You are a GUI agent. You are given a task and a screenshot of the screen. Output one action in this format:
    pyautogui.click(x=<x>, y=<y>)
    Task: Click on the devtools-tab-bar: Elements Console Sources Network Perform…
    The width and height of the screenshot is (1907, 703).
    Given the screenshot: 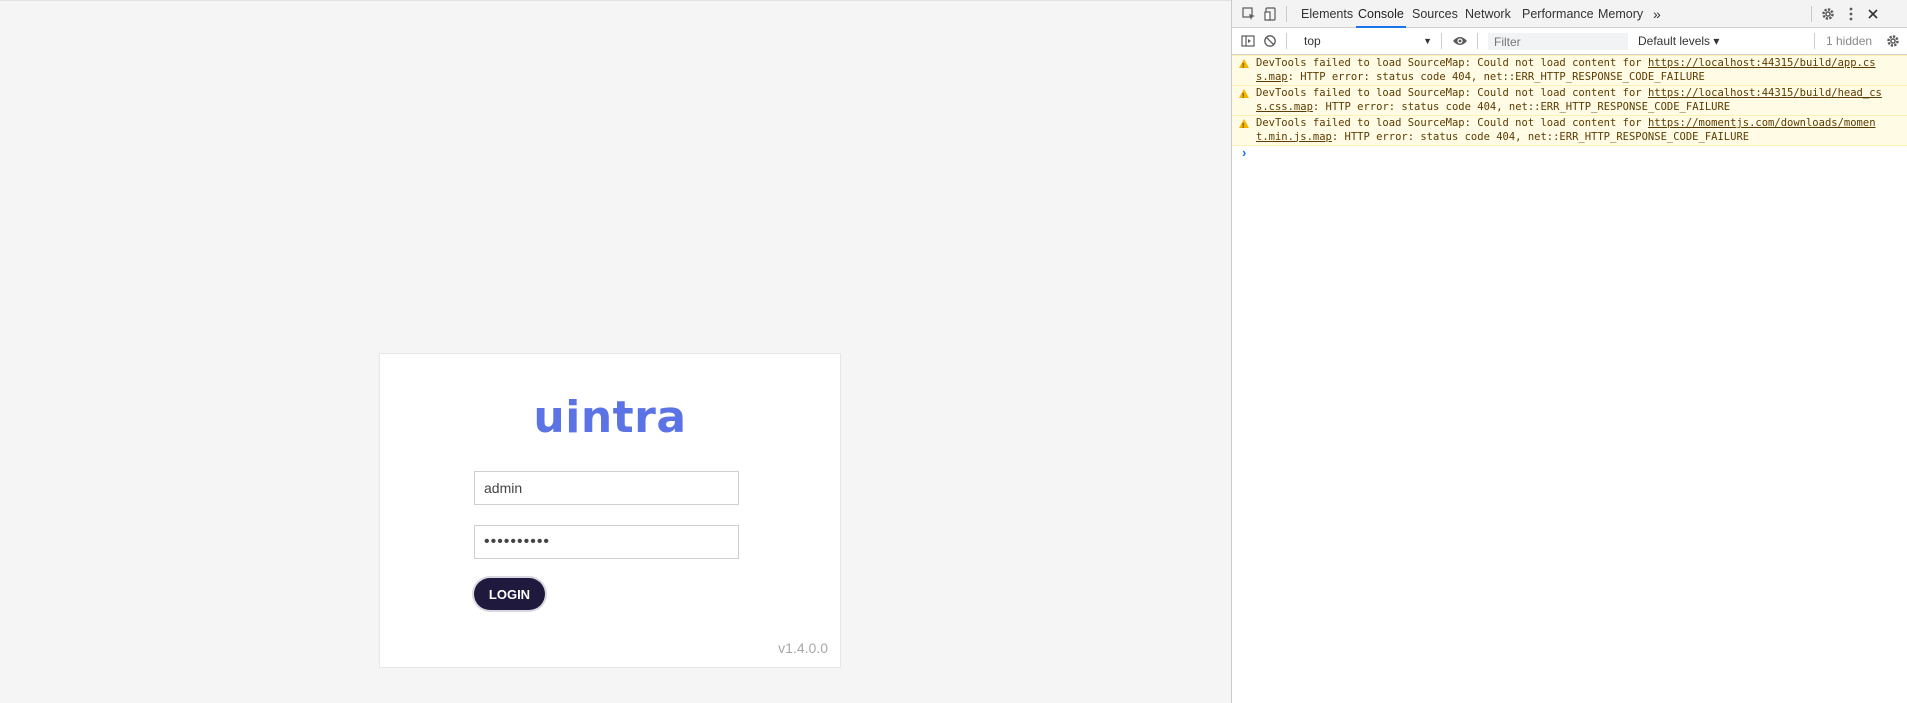 What is the action you would take?
    pyautogui.click(x=1569, y=14)
    